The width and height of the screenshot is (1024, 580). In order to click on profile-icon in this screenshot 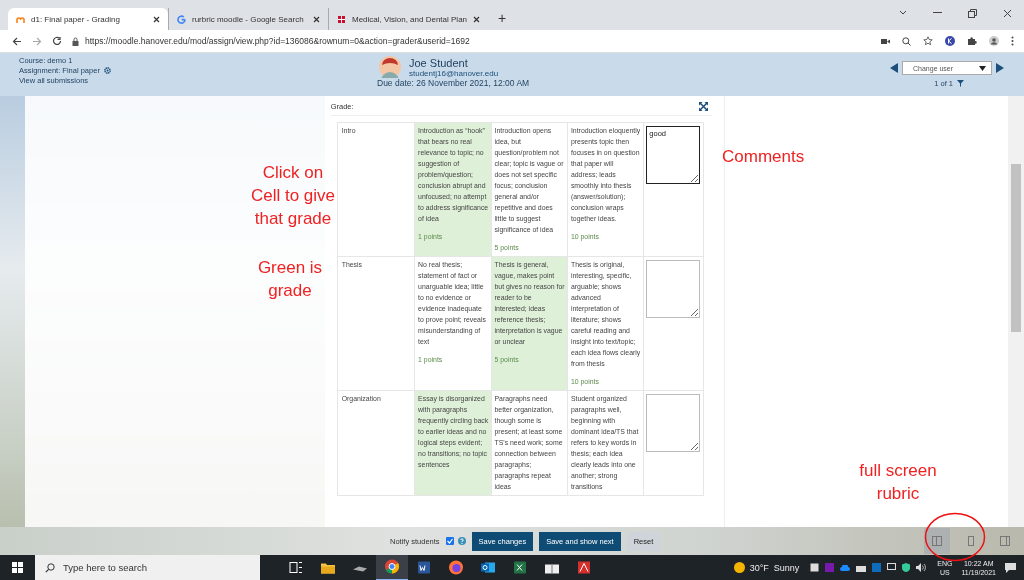, I will do `click(994, 41)`.